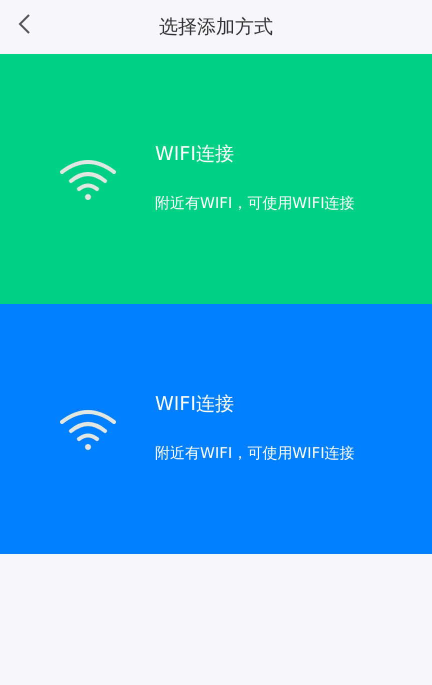 The image size is (432, 685). Describe the element at coordinates (24, 24) in the screenshot. I see `back-icon` at that location.